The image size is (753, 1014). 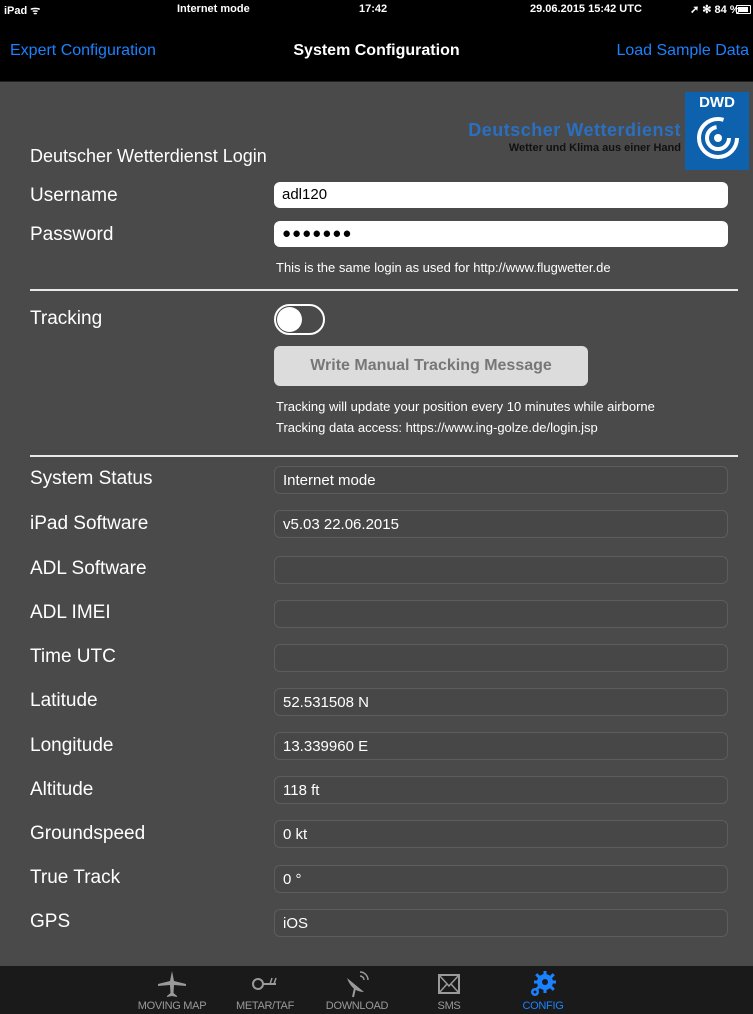 I want to click on dwd-abbreviation: DWD, so click(x=717, y=102).